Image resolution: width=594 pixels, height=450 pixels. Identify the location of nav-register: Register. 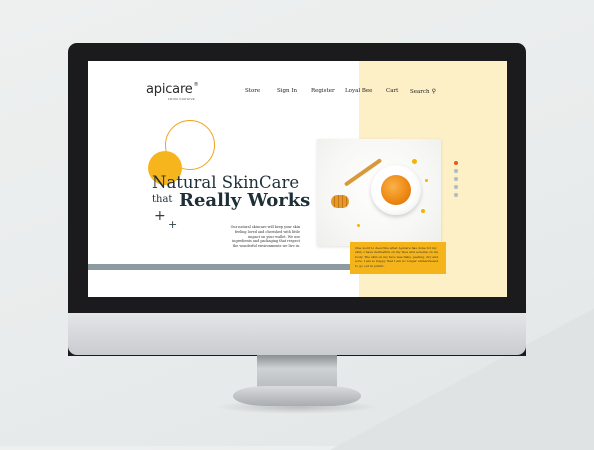
(323, 91).